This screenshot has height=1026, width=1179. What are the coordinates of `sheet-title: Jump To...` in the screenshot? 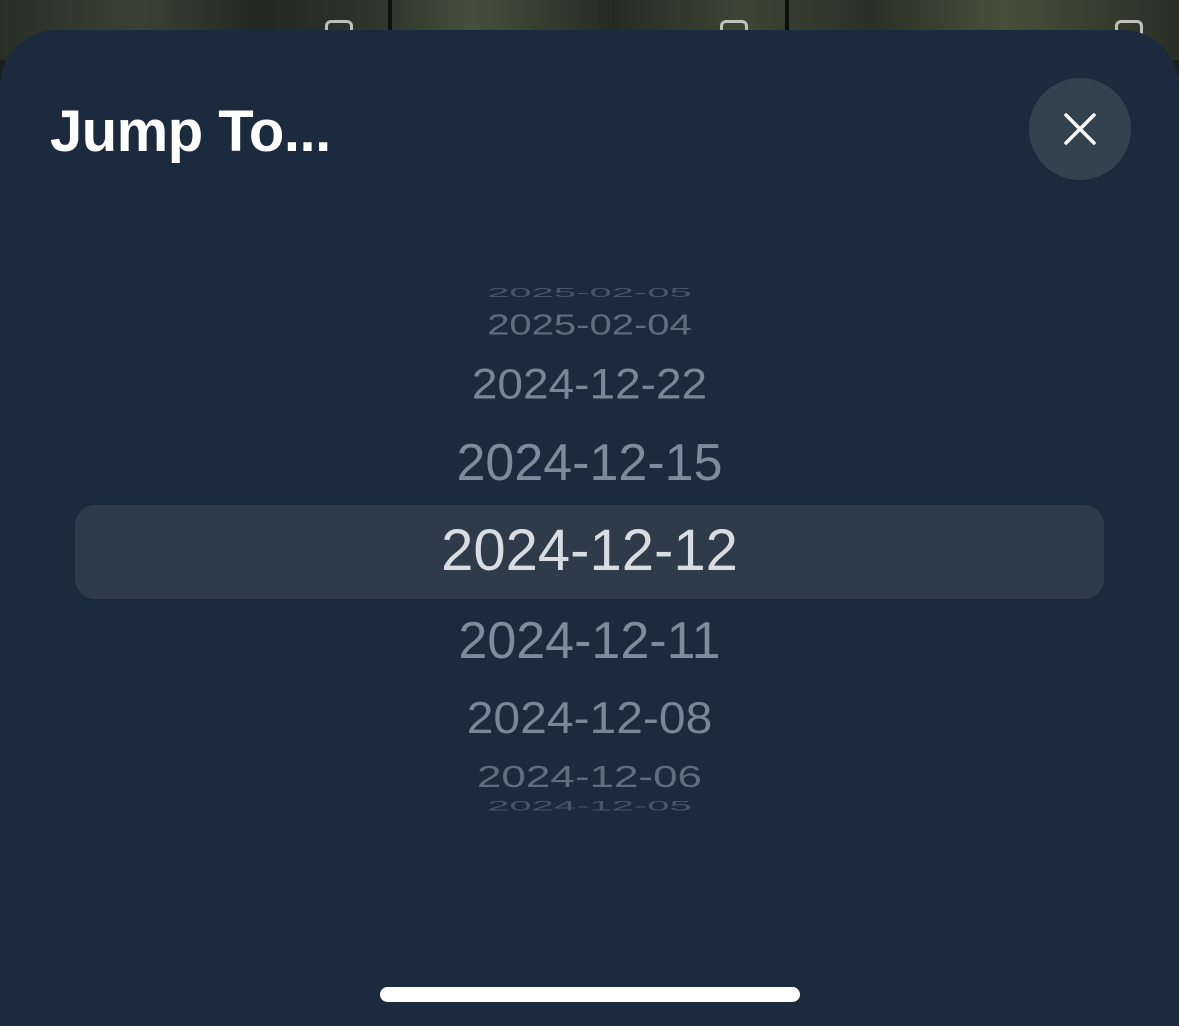 It's located at (190, 131).